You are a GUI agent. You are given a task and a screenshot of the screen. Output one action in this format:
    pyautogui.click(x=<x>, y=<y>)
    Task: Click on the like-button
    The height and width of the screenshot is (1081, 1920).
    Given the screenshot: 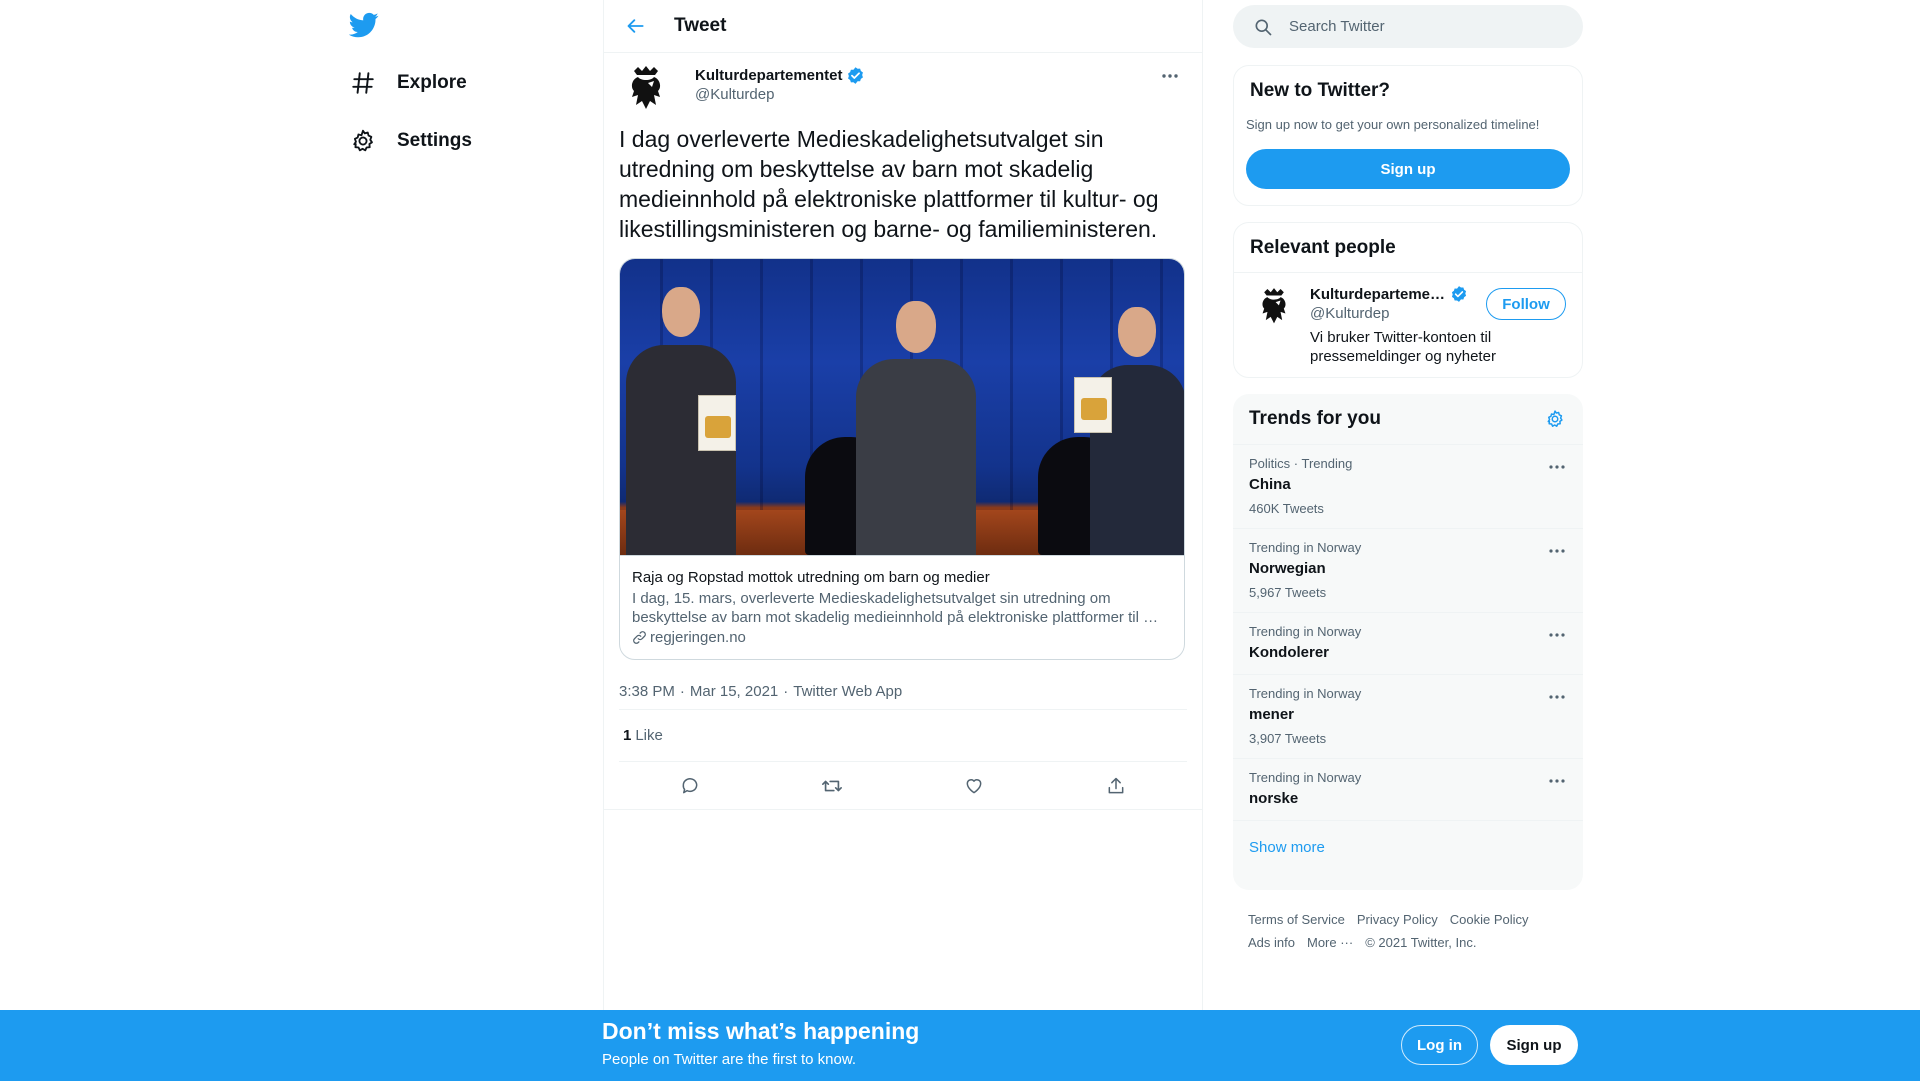 What is the action you would take?
    pyautogui.click(x=974, y=786)
    